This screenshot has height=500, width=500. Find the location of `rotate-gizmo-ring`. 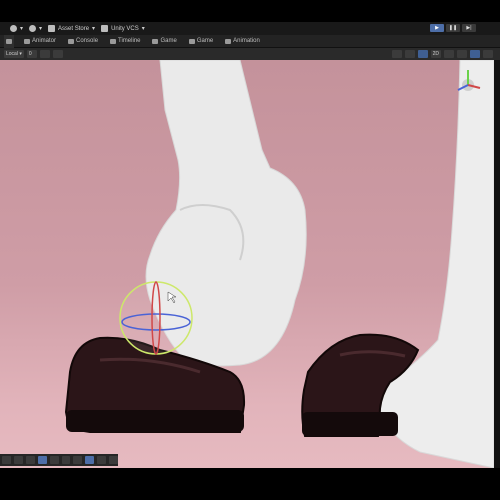

rotate-gizmo-ring is located at coordinates (156, 318).